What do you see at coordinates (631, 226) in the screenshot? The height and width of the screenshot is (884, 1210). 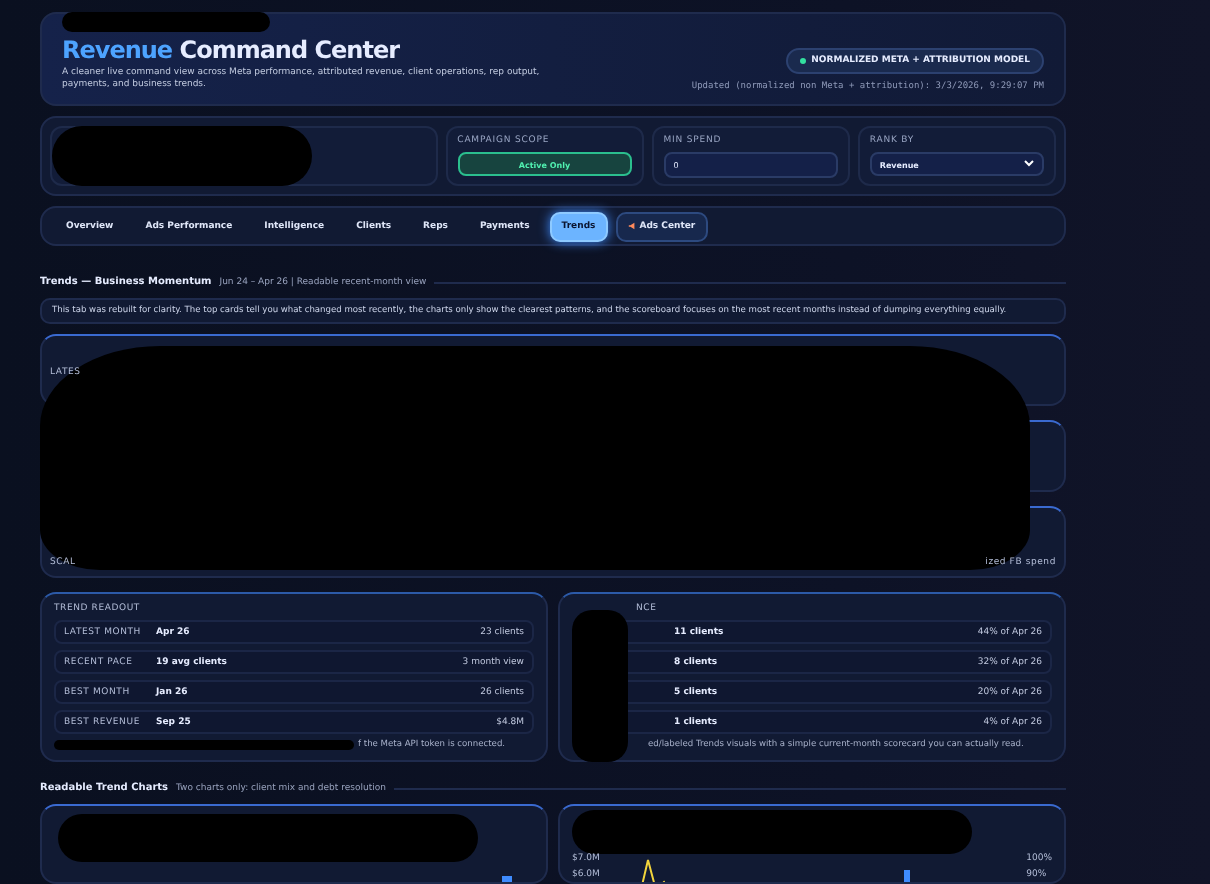 I see `megaphone-icon` at bounding box center [631, 226].